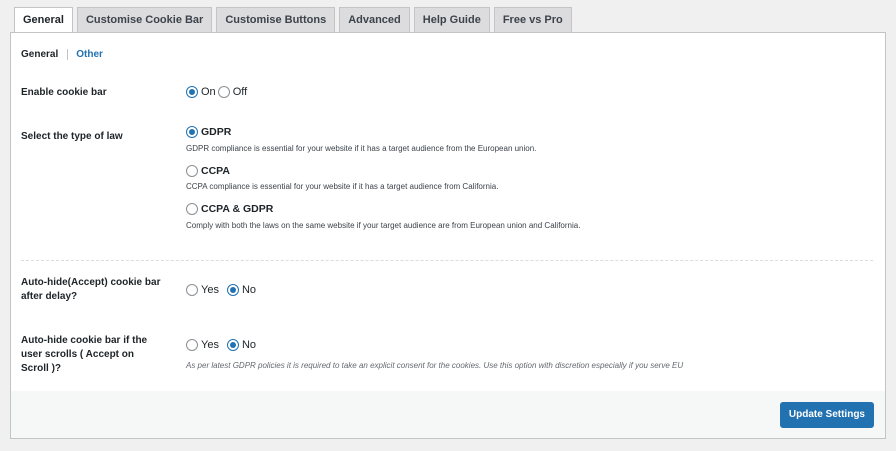 Image resolution: width=896 pixels, height=451 pixels. I want to click on section-divider, so click(447, 260).